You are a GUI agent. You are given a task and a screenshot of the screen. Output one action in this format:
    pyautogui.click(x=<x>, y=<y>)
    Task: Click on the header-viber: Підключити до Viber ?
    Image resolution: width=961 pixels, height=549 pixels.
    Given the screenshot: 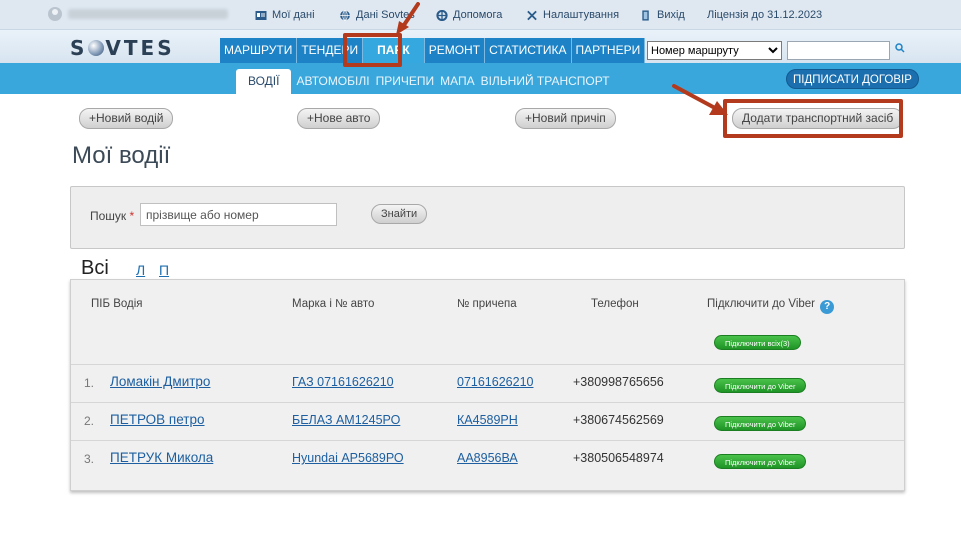 What is the action you would take?
    pyautogui.click(x=771, y=306)
    